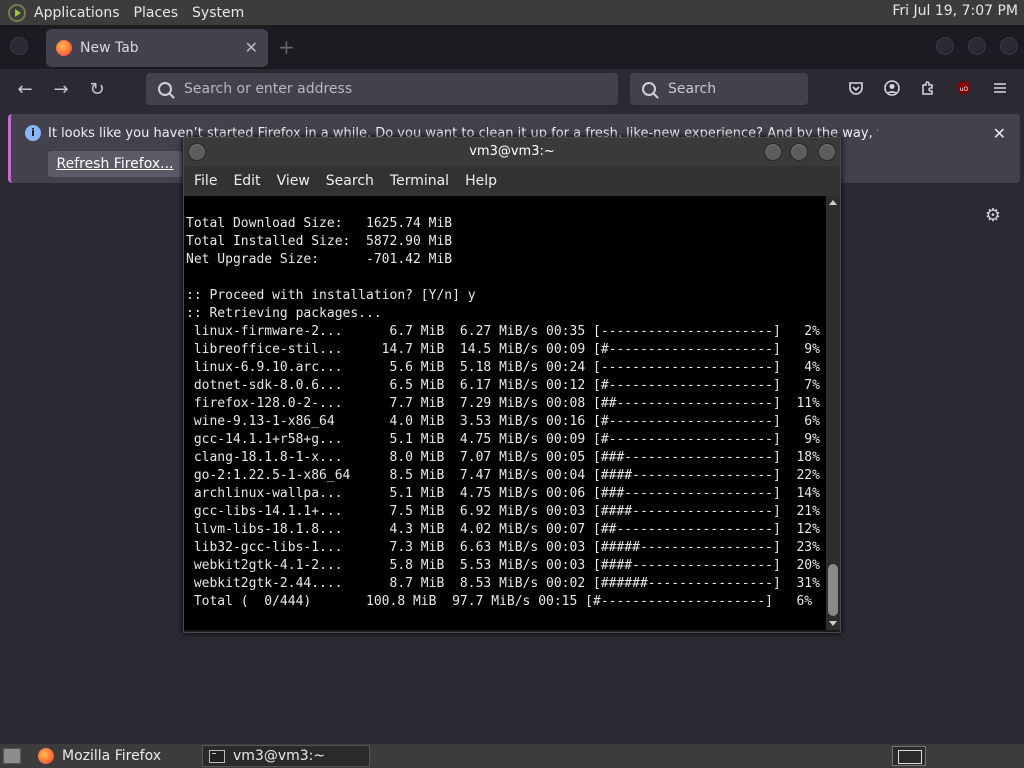 The image size is (1024, 768). What do you see at coordinates (856, 90) in the screenshot?
I see `pocket-icon` at bounding box center [856, 90].